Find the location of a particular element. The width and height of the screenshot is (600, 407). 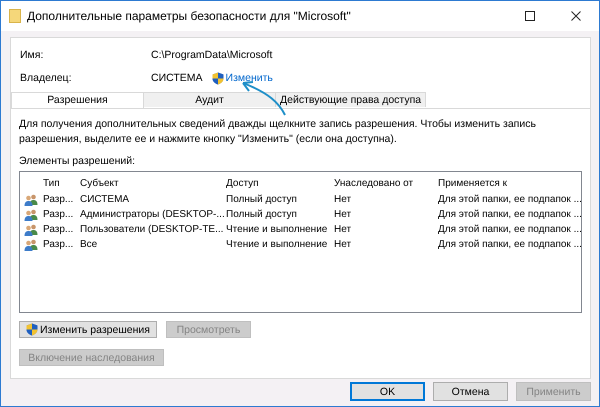

description-text: Для получения дополнительных сведений дважды щелкните запись разрешения. Чтобы изменить запись разрешения, выделите ее и нажмите кнопку "Изменить" (если она доступна). is located at coordinates (278, 132).